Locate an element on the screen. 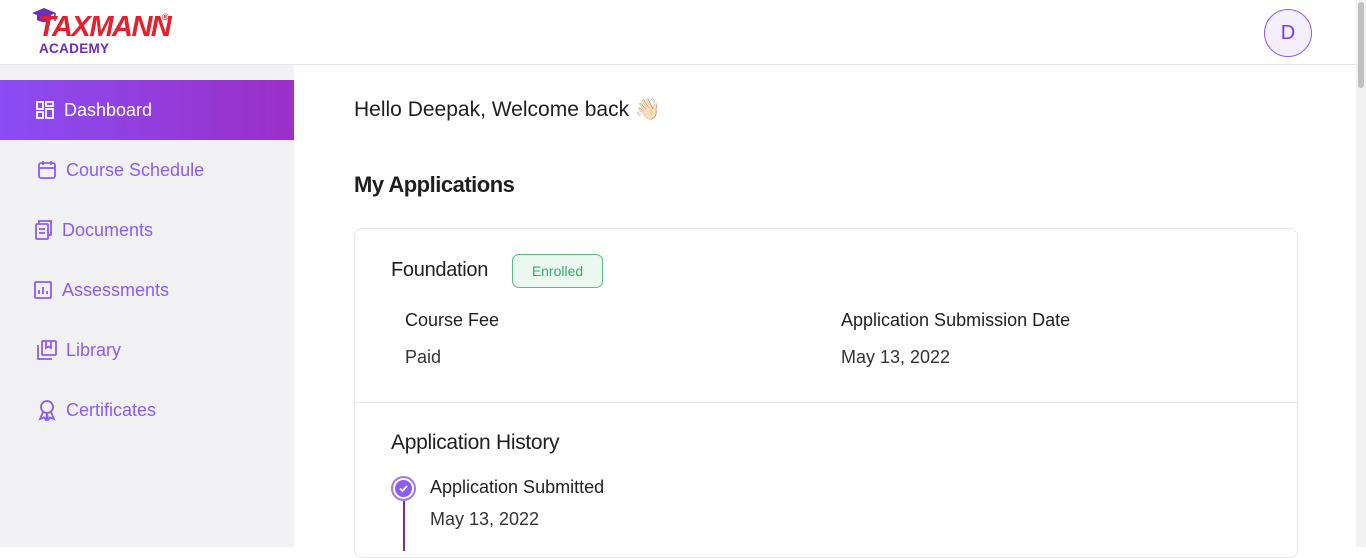 This screenshot has height=558, width=1366. sidebar-item-library: Library is located at coordinates (147, 350).